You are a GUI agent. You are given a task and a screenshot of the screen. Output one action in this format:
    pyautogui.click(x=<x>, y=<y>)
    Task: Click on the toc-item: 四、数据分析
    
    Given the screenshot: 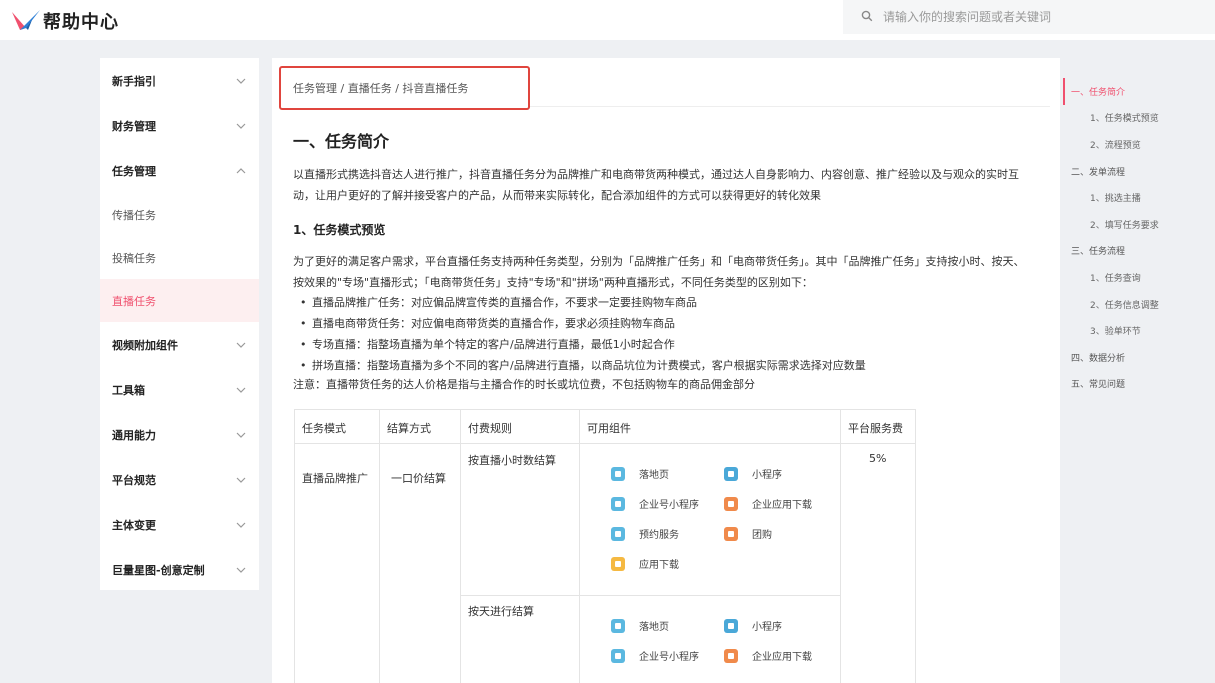 What is the action you would take?
    pyautogui.click(x=1138, y=357)
    